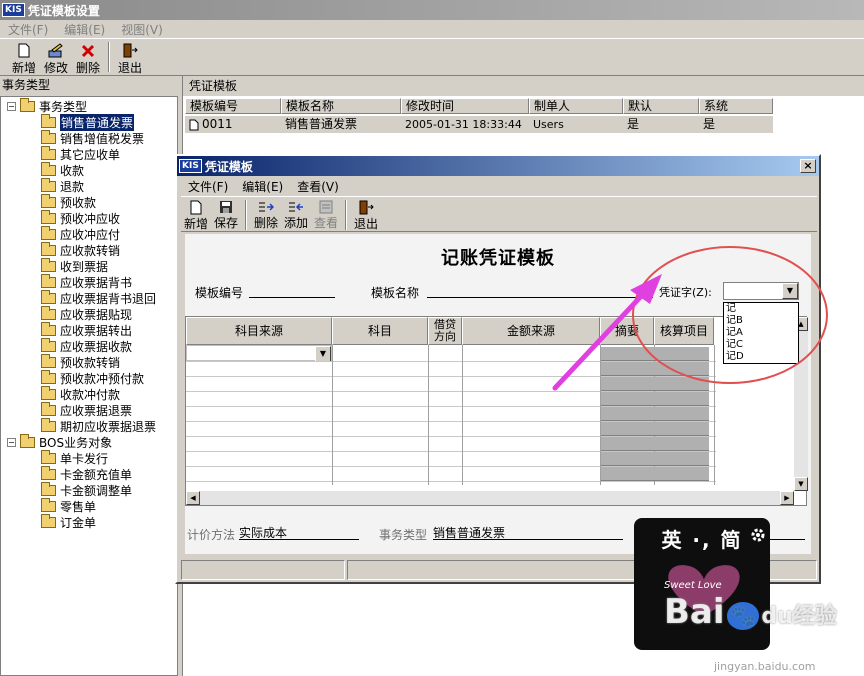 The width and height of the screenshot is (864, 676). Describe the element at coordinates (74, 265) in the screenshot. I see `tree-item: 收到票据` at that location.